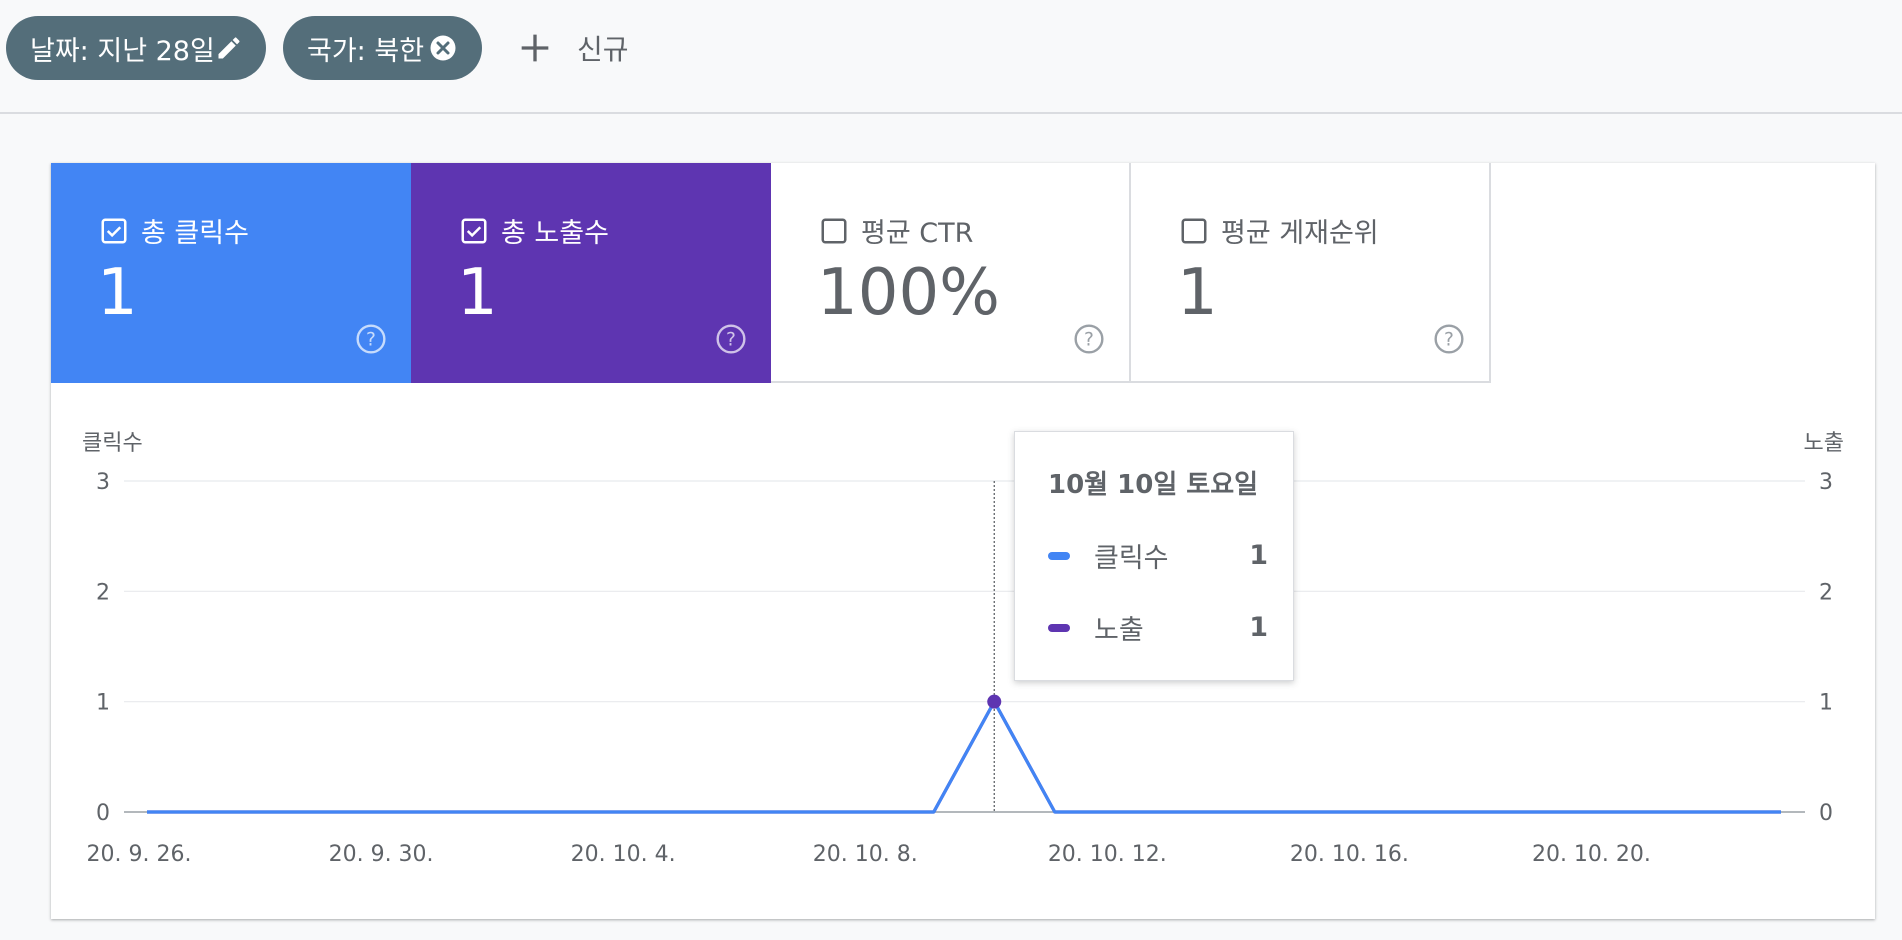 The image size is (1902, 940). What do you see at coordinates (1107, 854) in the screenshot?
I see `x-tick-label: 20. 10. 12.` at bounding box center [1107, 854].